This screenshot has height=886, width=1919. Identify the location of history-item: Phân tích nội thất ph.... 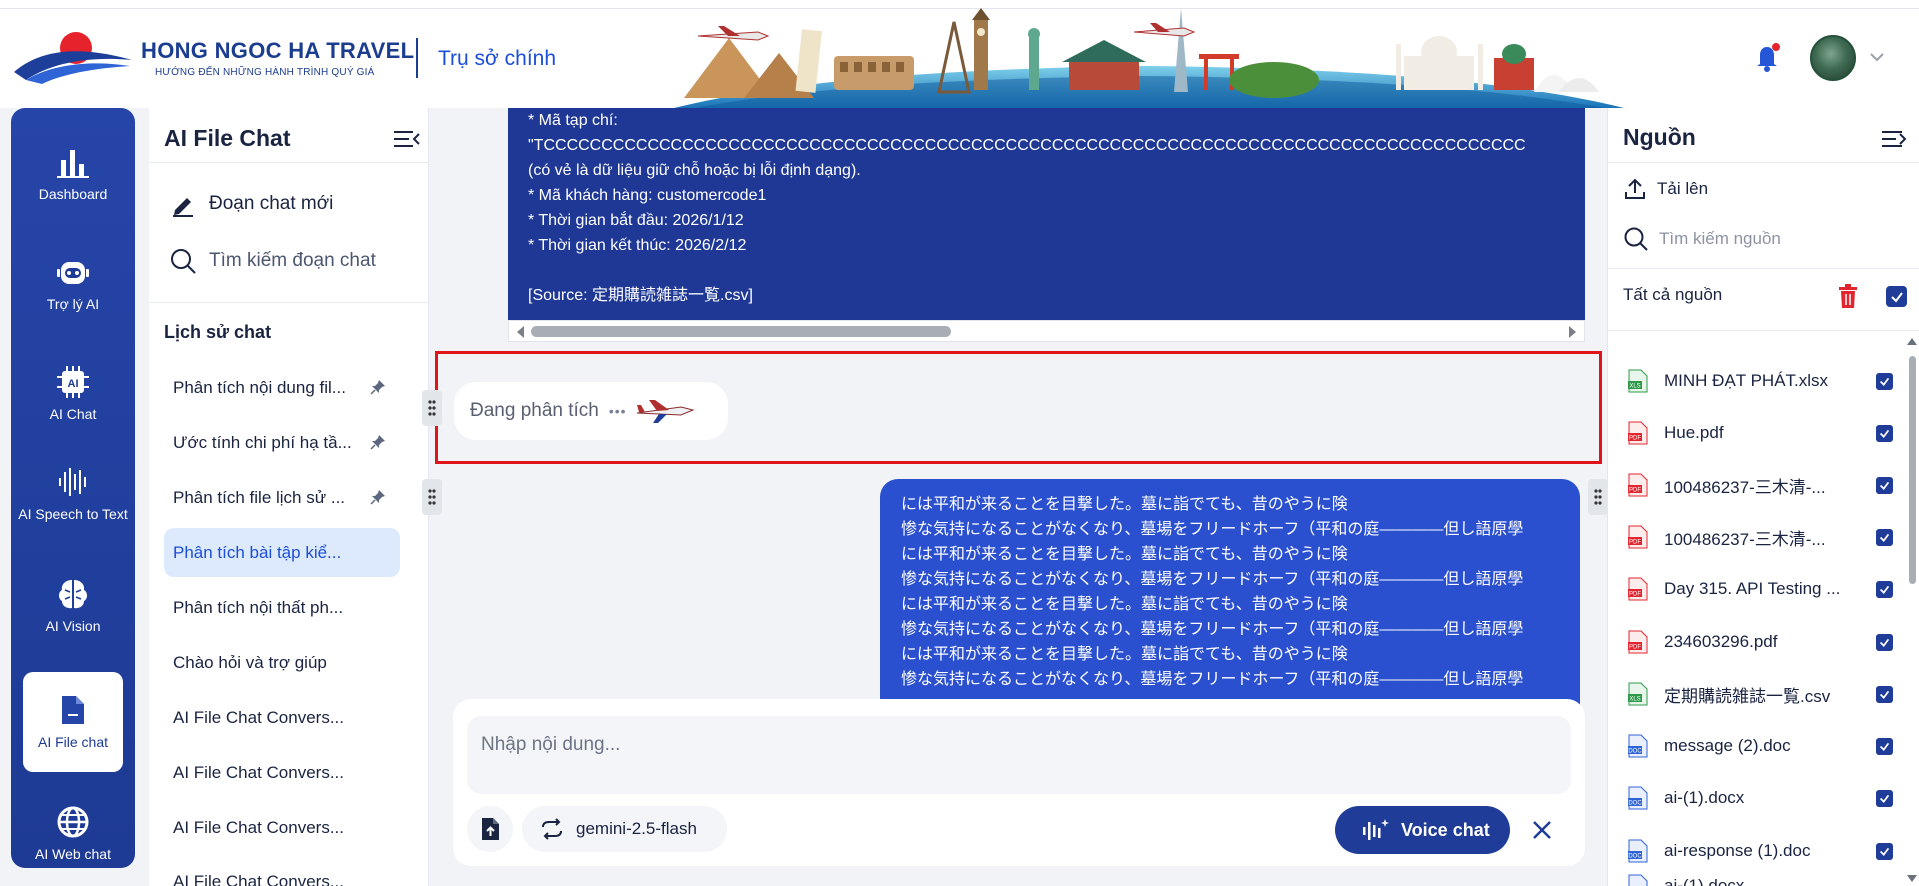
(282, 607).